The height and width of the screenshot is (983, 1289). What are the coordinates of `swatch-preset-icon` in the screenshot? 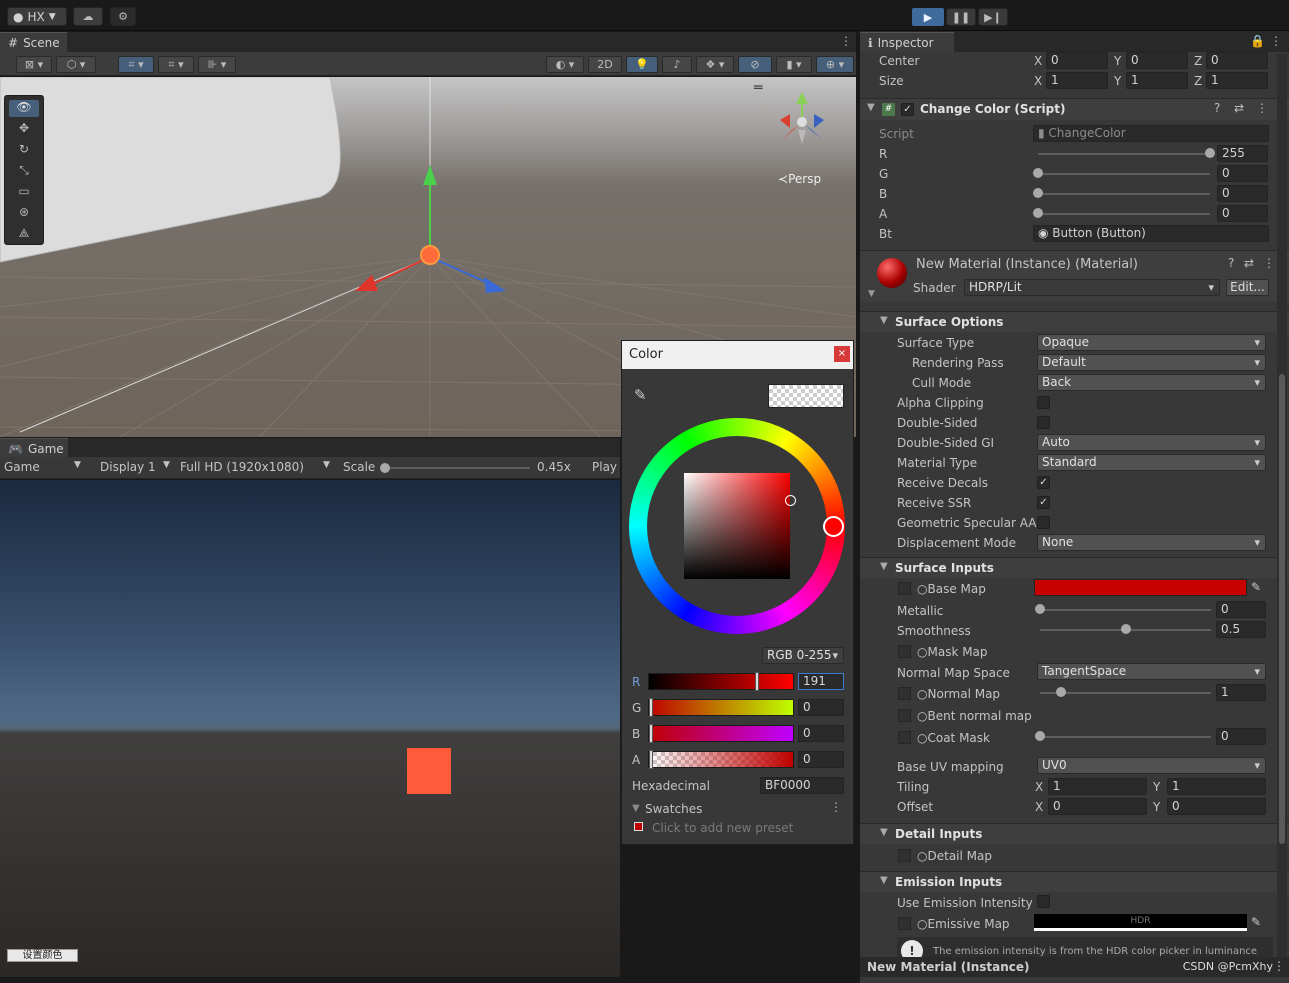 It's located at (638, 826).